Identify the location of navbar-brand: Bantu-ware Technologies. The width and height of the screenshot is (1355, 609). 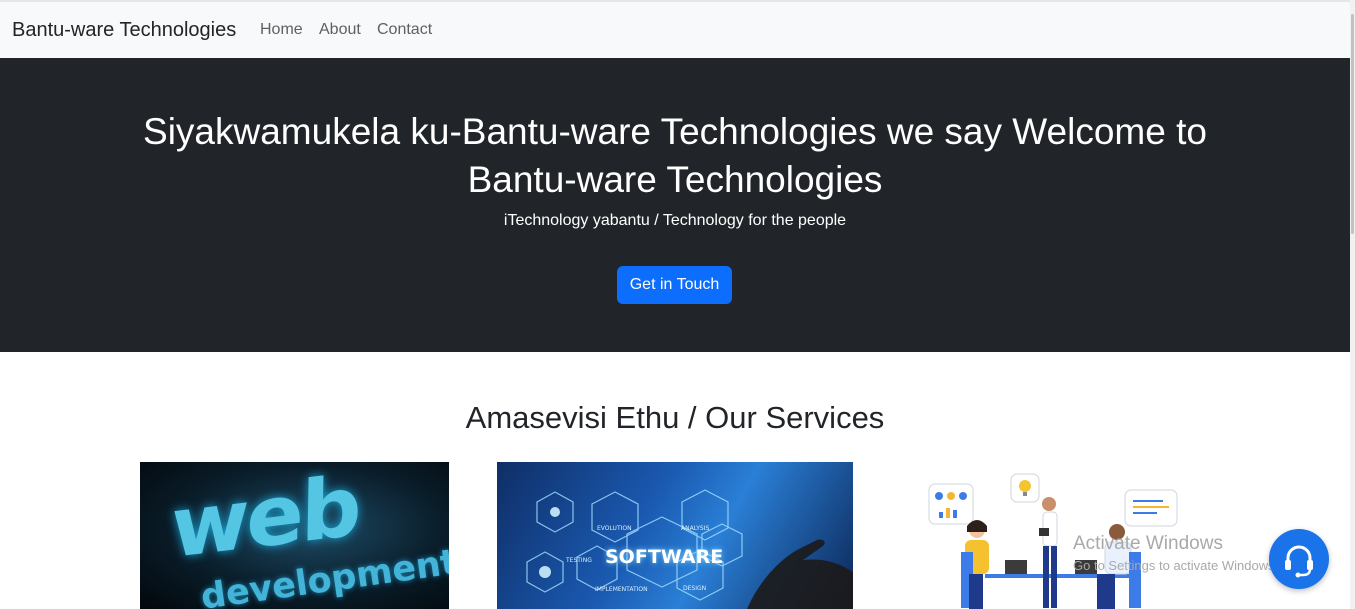
(124, 30).